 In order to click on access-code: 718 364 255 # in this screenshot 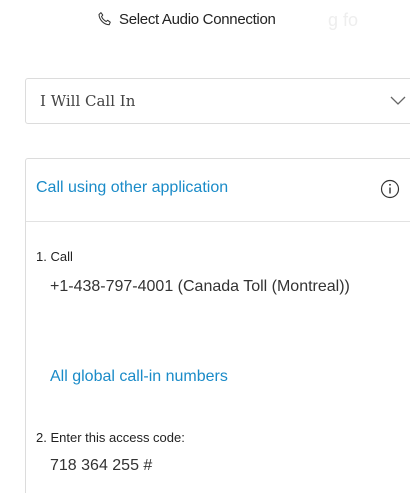, I will do `click(101, 465)`.